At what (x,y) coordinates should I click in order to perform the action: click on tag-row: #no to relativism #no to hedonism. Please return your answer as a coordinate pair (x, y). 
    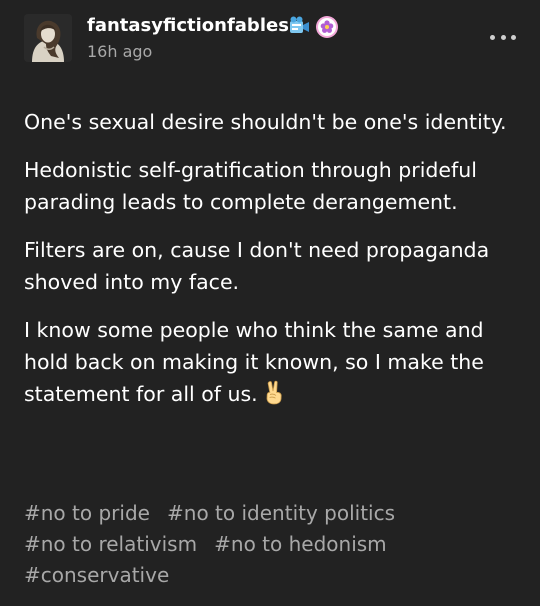
    Looking at the image, I should click on (274, 544).